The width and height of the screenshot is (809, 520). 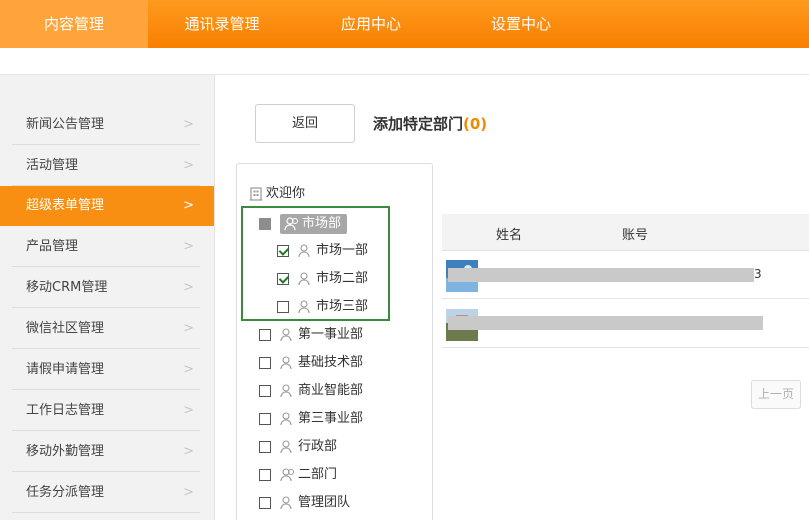 I want to click on tree-root: 欢迎你, so click(x=276, y=194).